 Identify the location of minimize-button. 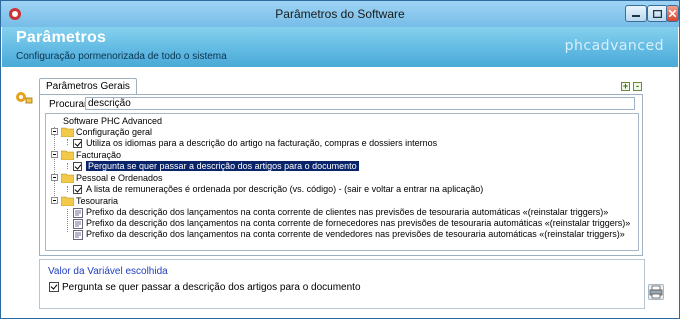
(636, 13).